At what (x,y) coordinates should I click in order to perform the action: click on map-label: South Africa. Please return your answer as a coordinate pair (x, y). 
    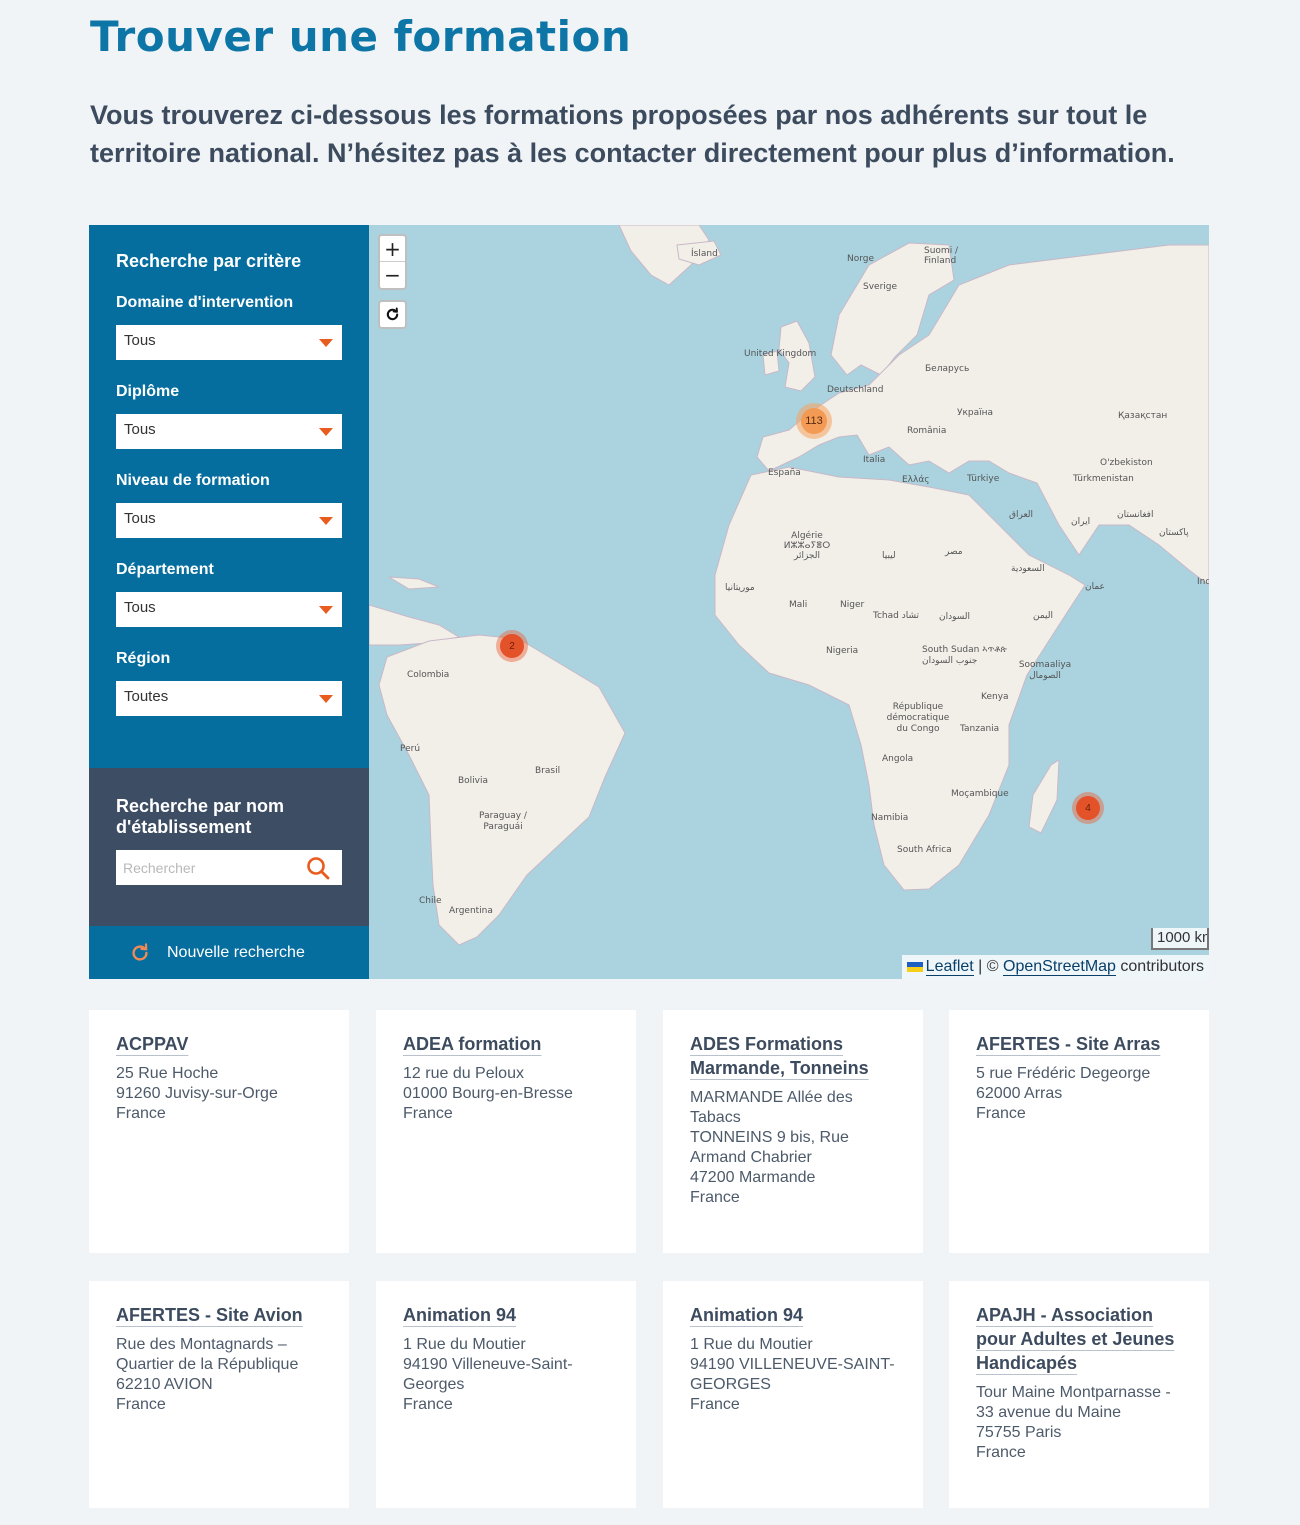
    Looking at the image, I should click on (924, 850).